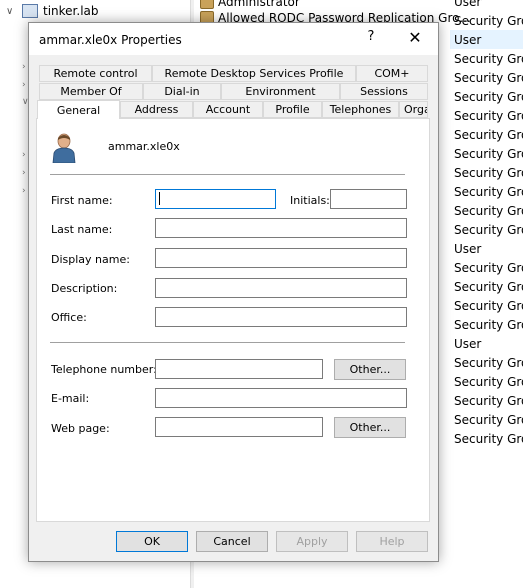 This screenshot has width=523, height=588. Describe the element at coordinates (90, 259) in the screenshot. I see `display-name-label: Display name:` at that location.